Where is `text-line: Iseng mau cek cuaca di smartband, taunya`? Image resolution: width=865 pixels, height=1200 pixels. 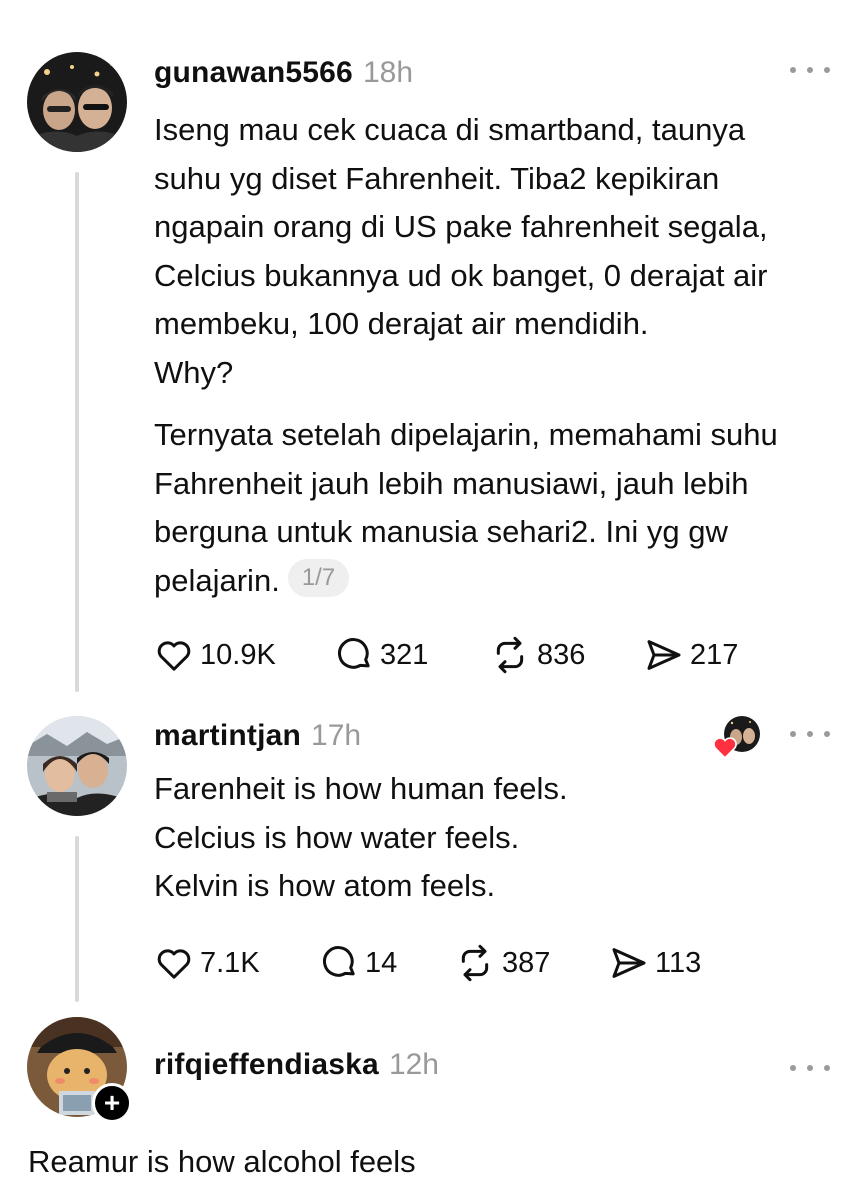
text-line: Iseng mau cek cuaca di smartband, taunya is located at coordinates (450, 129).